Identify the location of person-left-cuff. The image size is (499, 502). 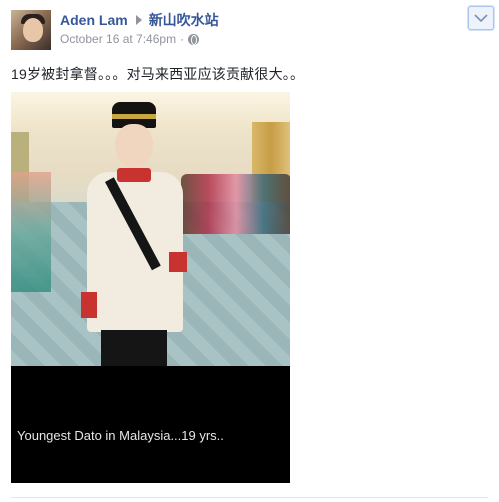
(89, 305).